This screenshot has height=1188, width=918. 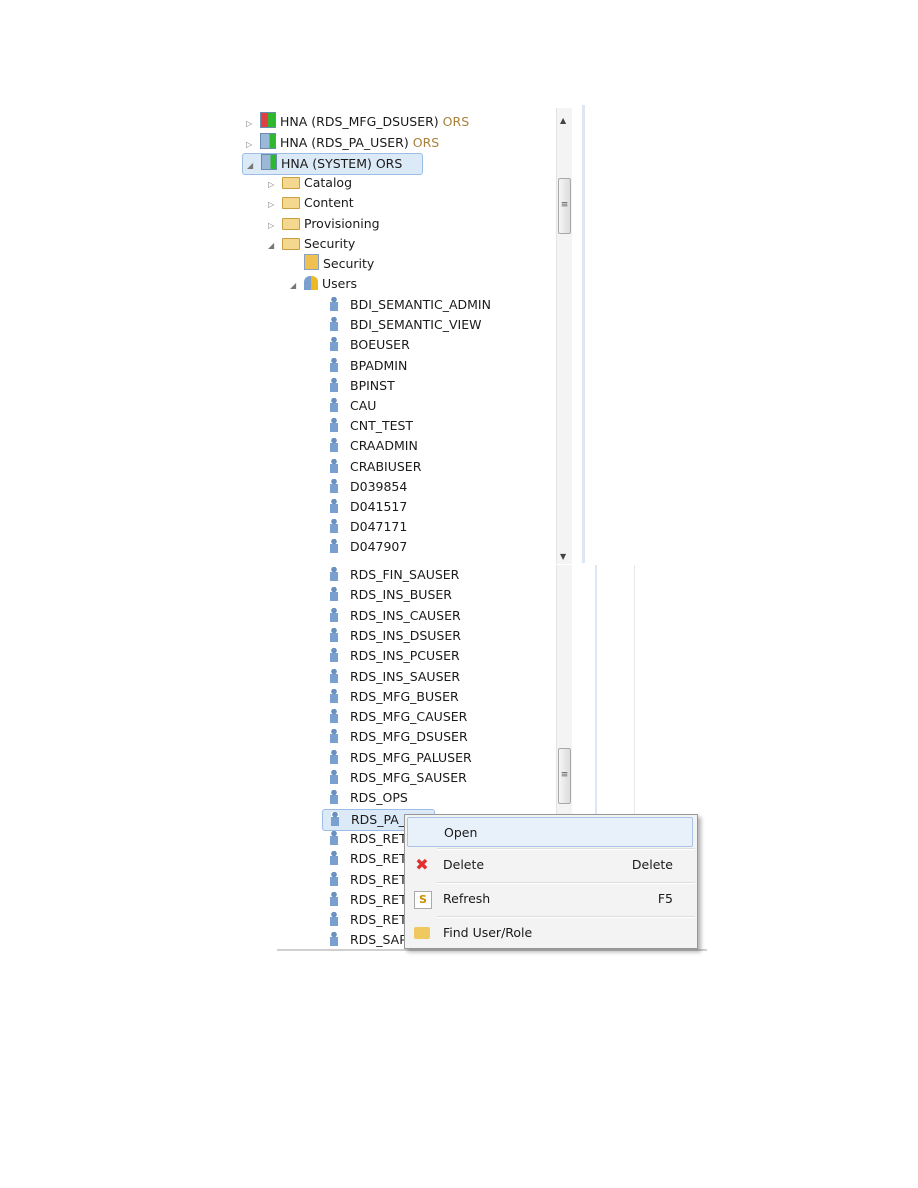 What do you see at coordinates (464, 864) in the screenshot?
I see `menu-label: Delete` at bounding box center [464, 864].